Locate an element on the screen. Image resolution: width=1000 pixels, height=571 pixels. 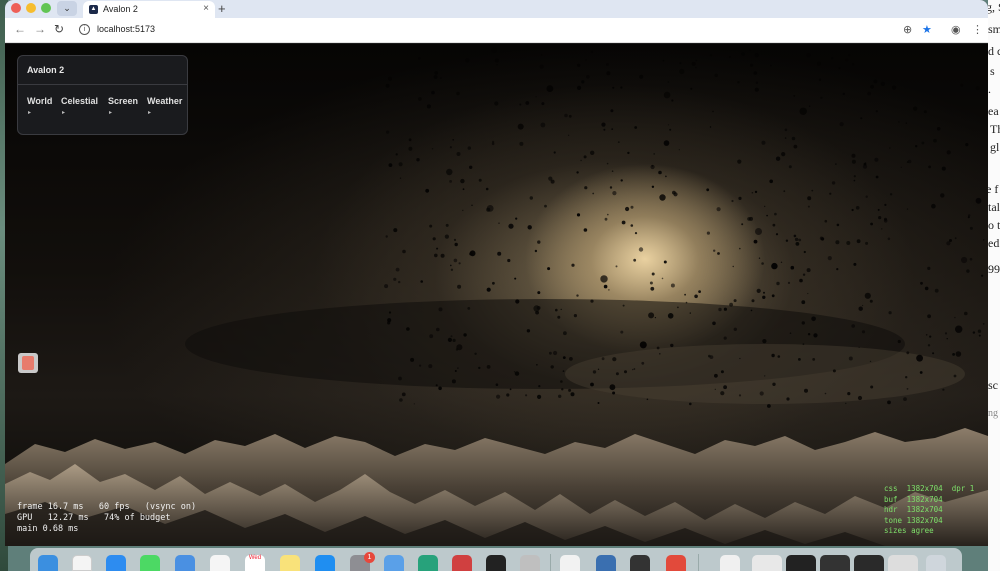
window-maximize-button is located at coordinates (46, 8).